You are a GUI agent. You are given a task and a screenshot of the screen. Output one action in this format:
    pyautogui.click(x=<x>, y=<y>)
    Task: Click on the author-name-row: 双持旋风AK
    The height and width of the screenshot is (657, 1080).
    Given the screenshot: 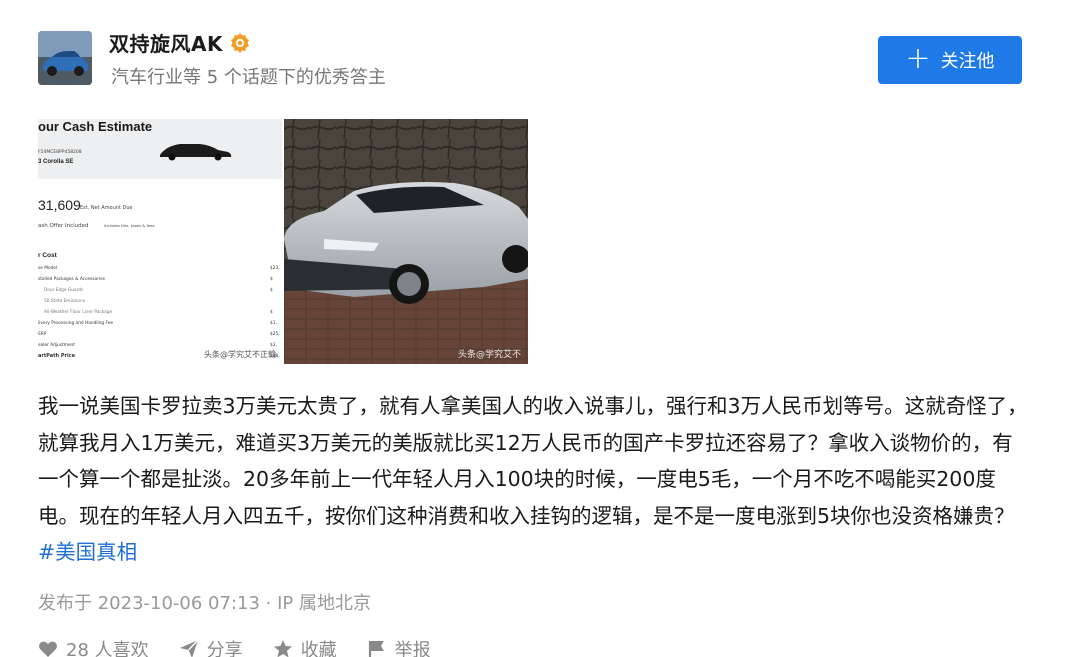 What is the action you would take?
    pyautogui.click(x=180, y=42)
    